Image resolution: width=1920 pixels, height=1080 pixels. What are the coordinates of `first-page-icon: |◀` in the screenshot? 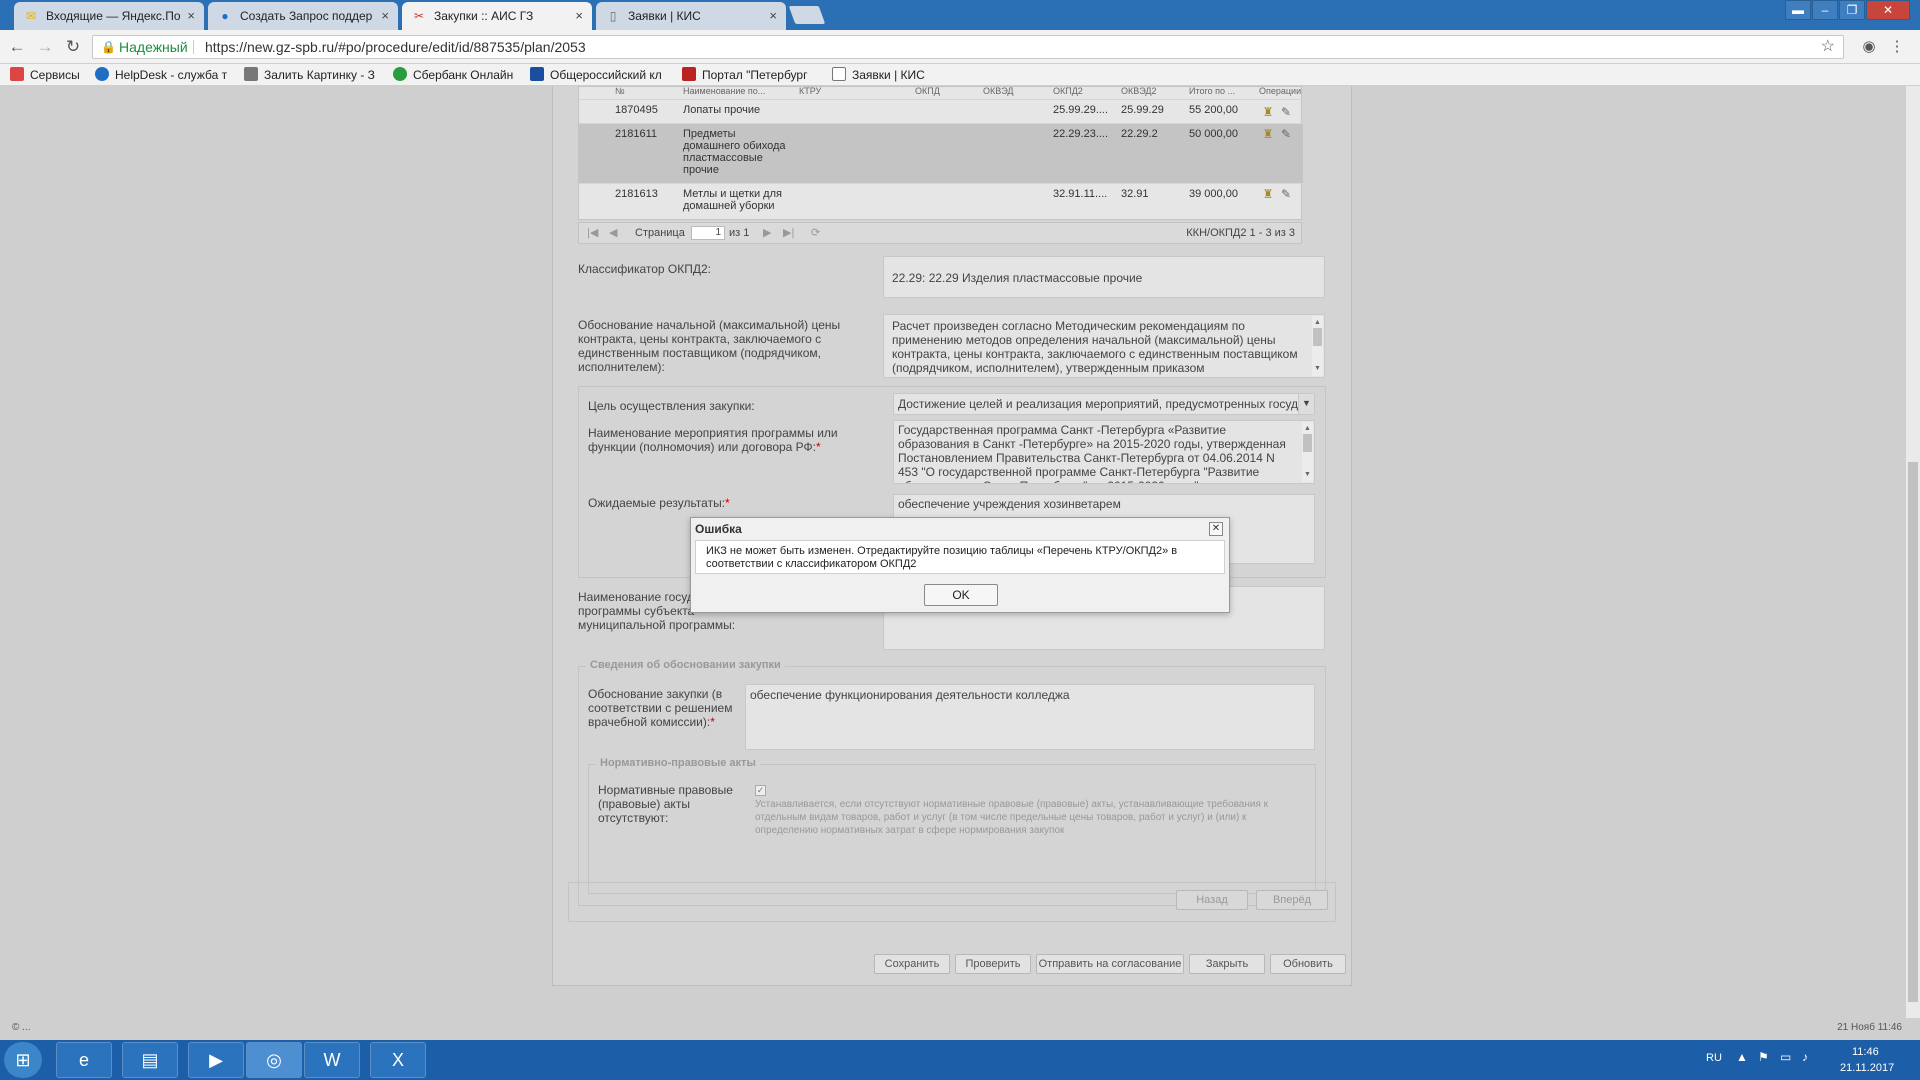 It's located at (592, 233).